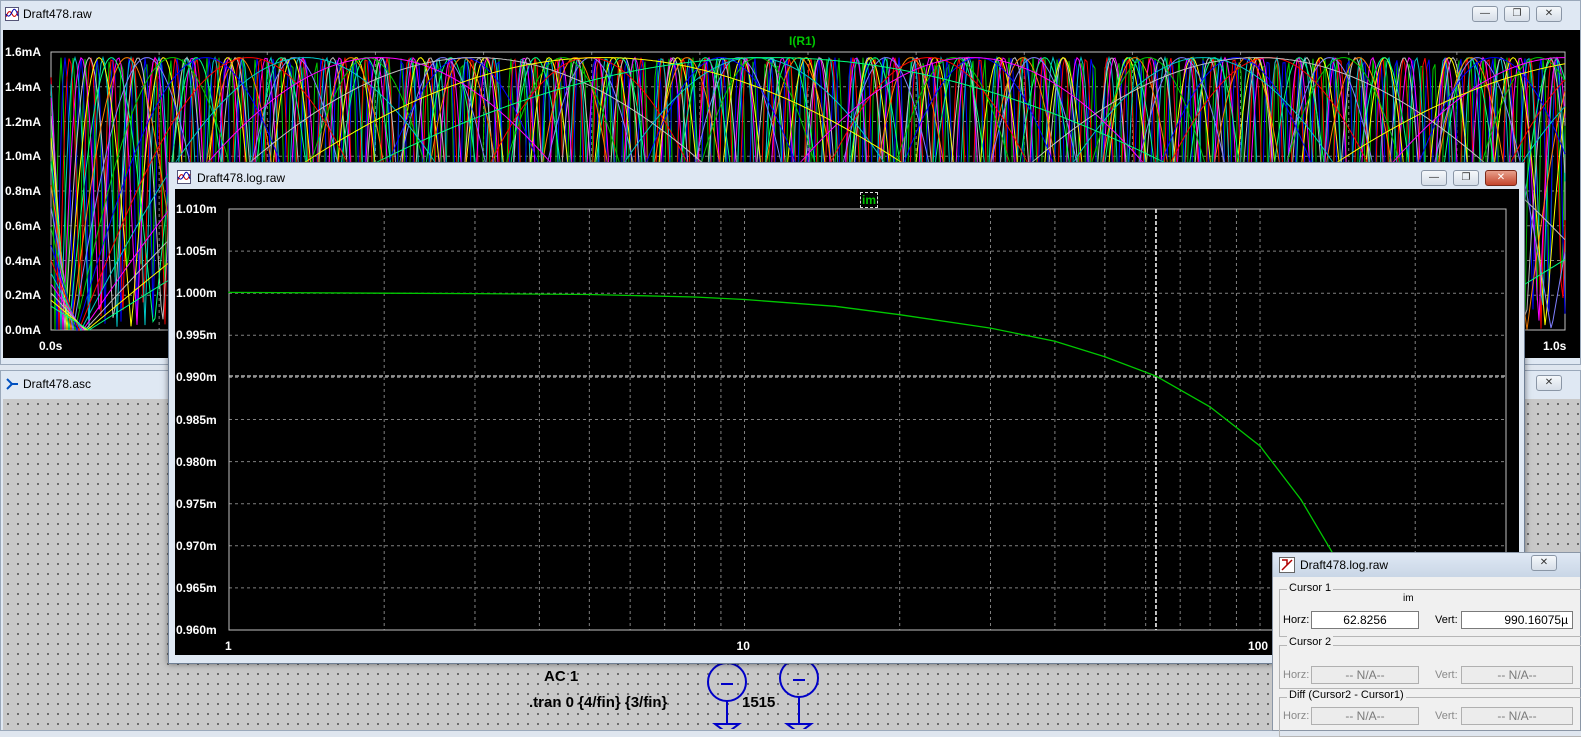 Image resolution: width=1581 pixels, height=737 pixels. What do you see at coordinates (196, 630) in the screenshot?
I see `log-y-tick: 0.960m` at bounding box center [196, 630].